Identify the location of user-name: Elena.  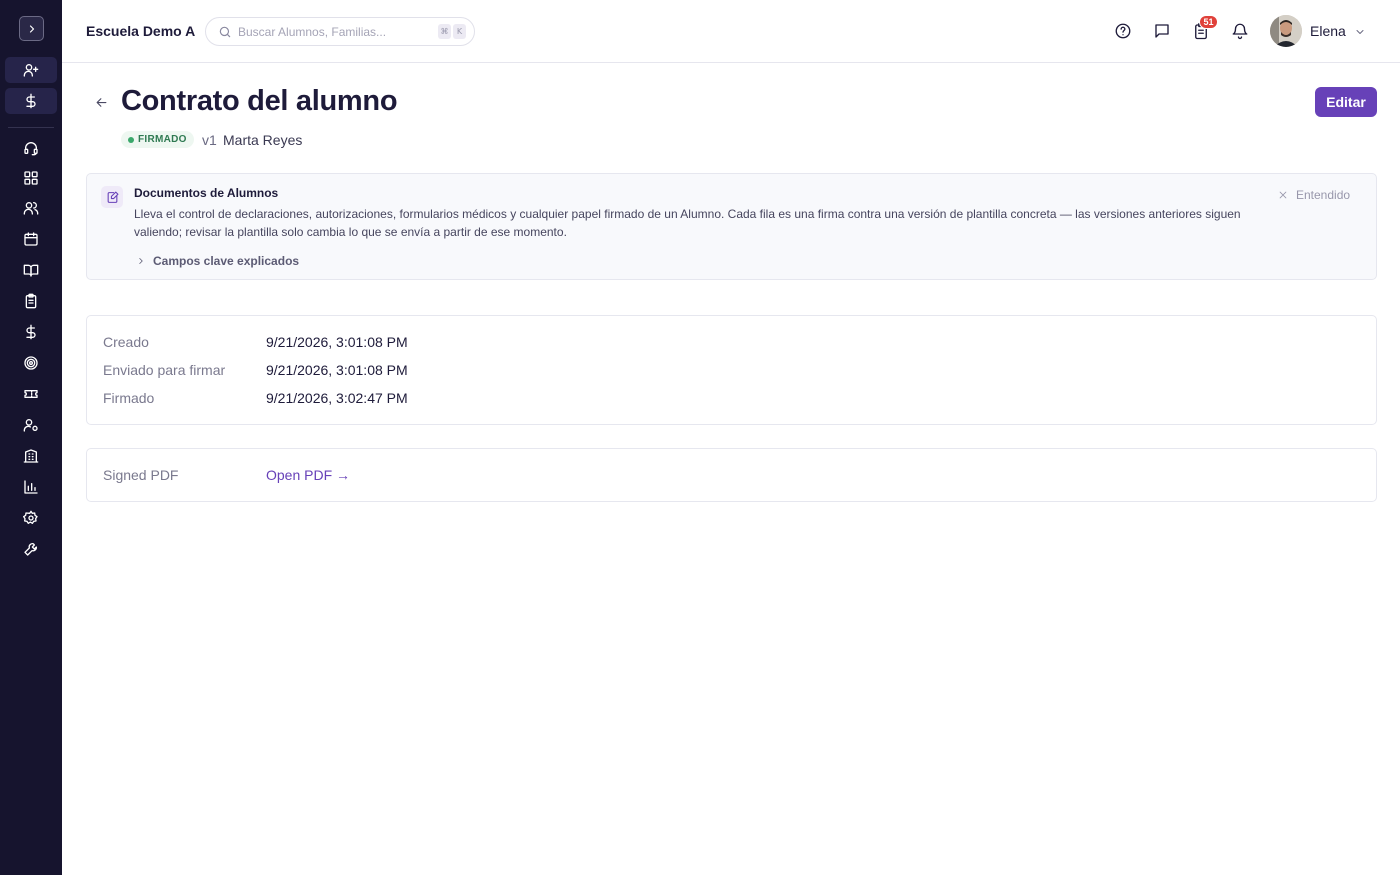
(1328, 31).